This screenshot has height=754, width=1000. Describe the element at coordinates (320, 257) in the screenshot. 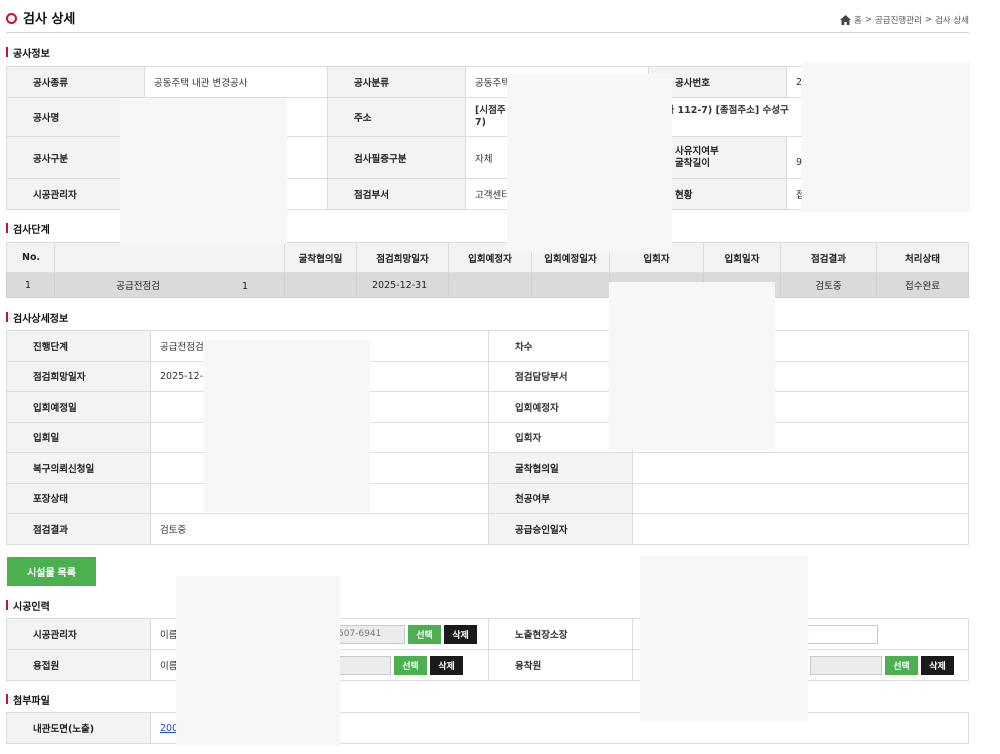

I see `col-dig-date: 굴착협의일` at that location.